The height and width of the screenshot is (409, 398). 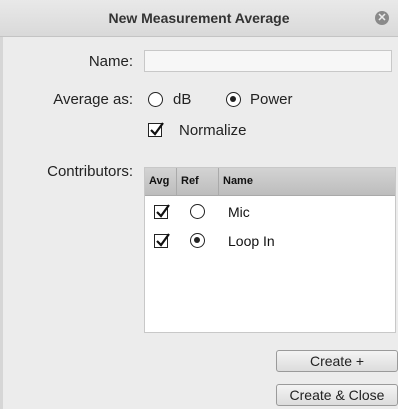 What do you see at coordinates (1, 204) in the screenshot?
I see `window-edge` at bounding box center [1, 204].